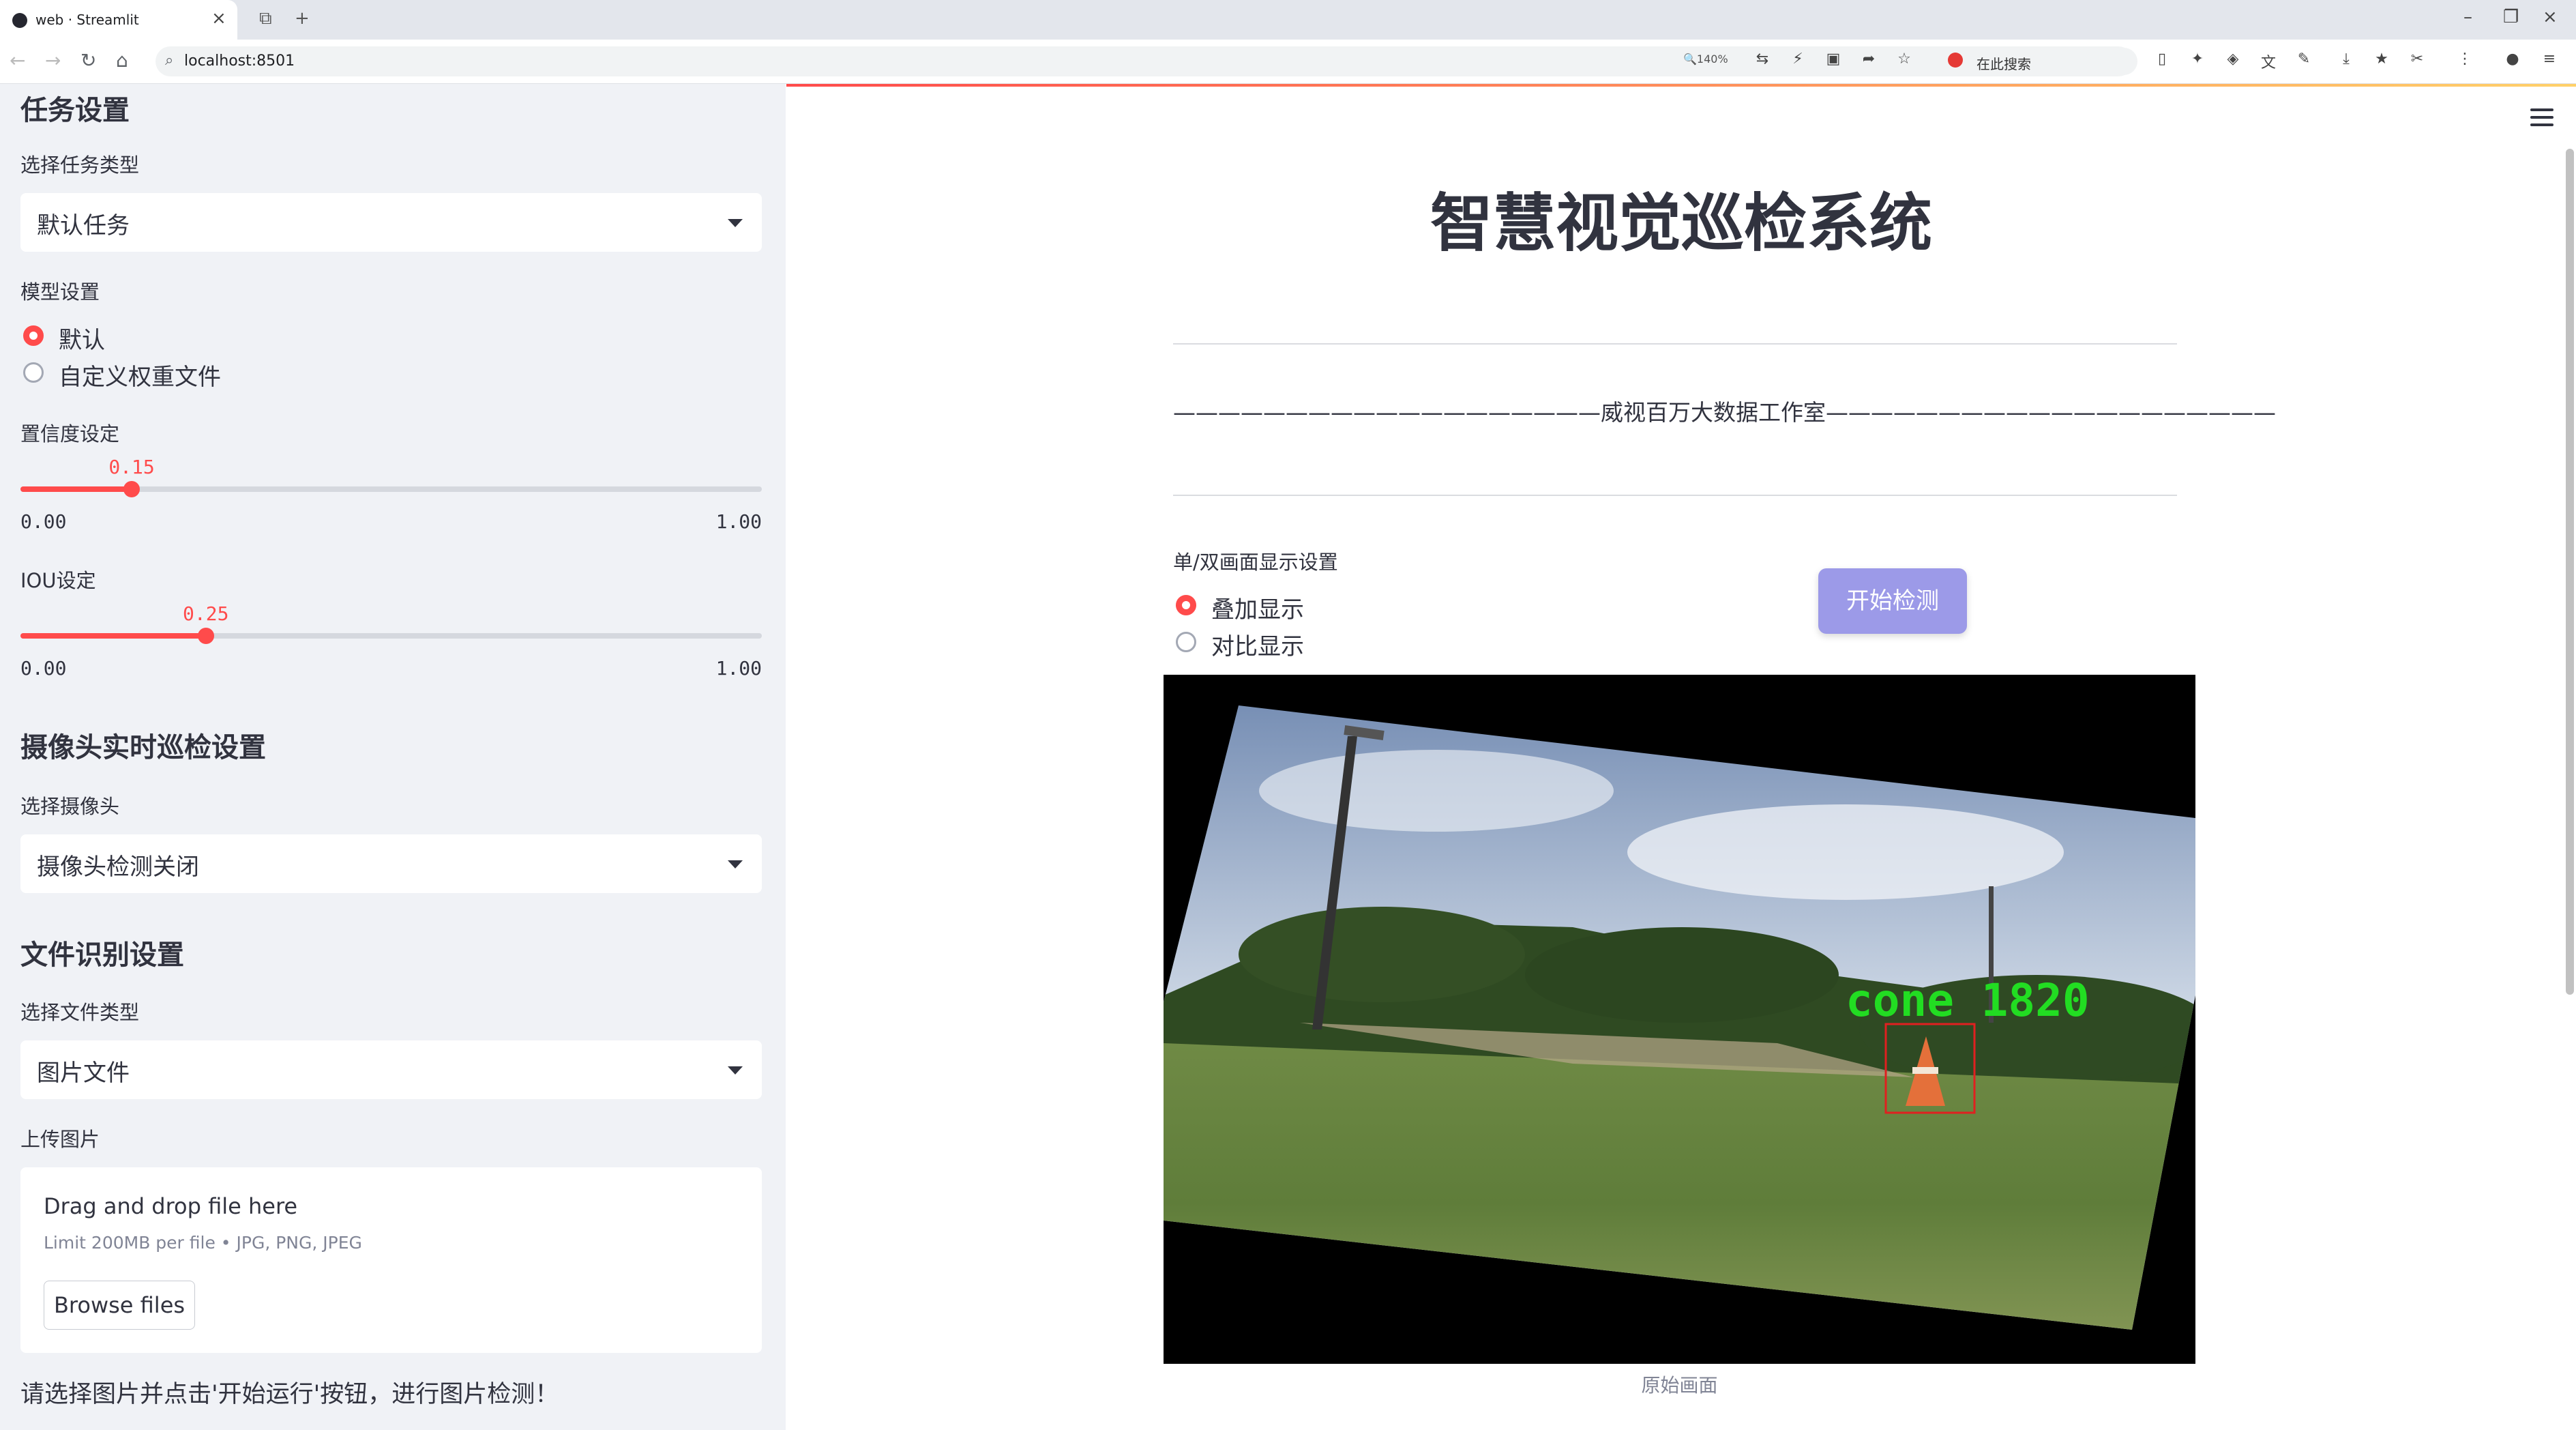  I want to click on iou-label: IOU设定, so click(58, 580).